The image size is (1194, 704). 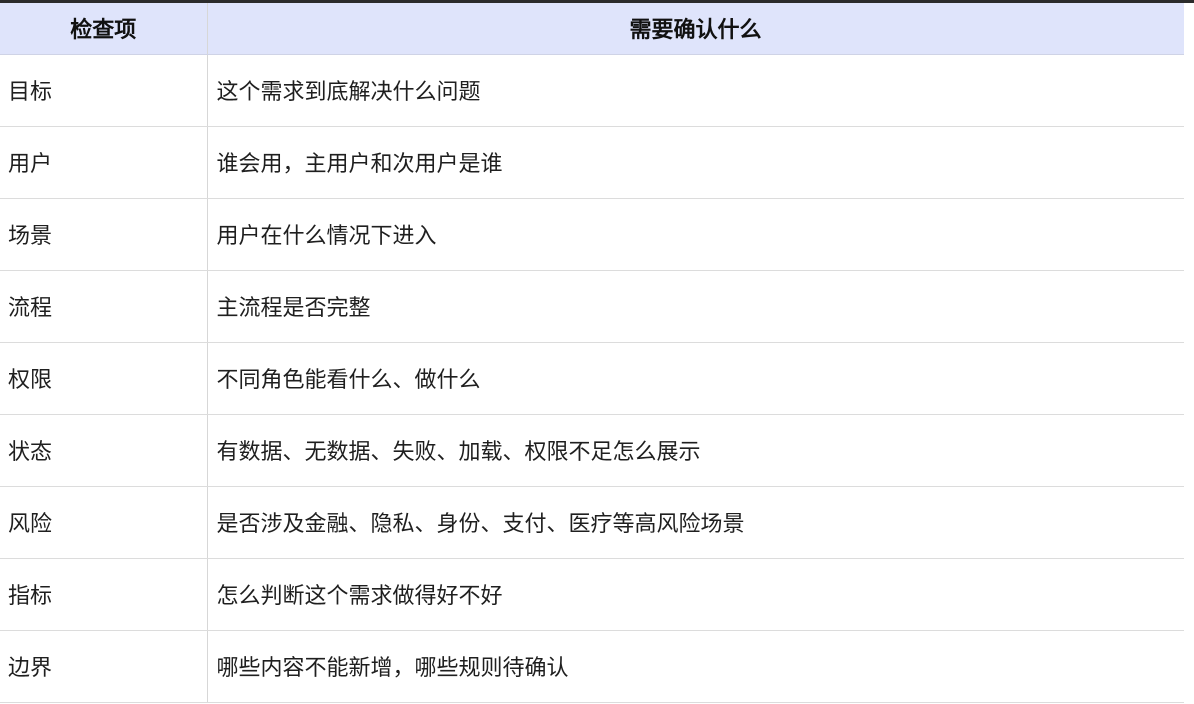 I want to click on header-row: 检查项 需要确认什么, so click(x=592, y=29).